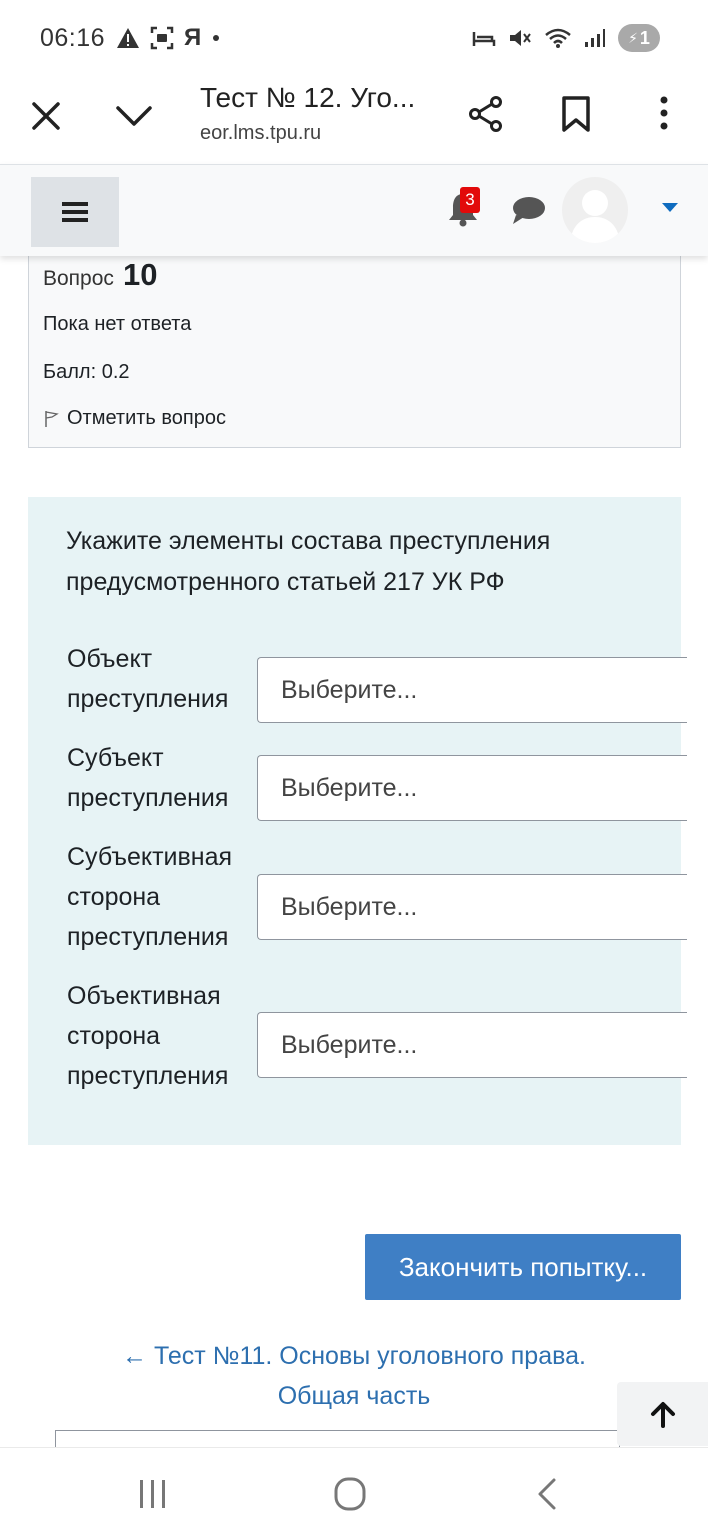 This screenshot has width=708, height=1536. I want to click on chat-icon, so click(528, 210).